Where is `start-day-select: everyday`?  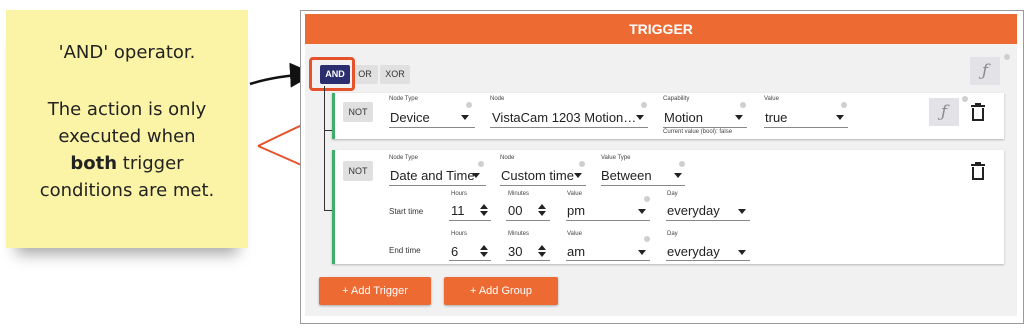
start-day-select: everyday is located at coordinates (693, 210).